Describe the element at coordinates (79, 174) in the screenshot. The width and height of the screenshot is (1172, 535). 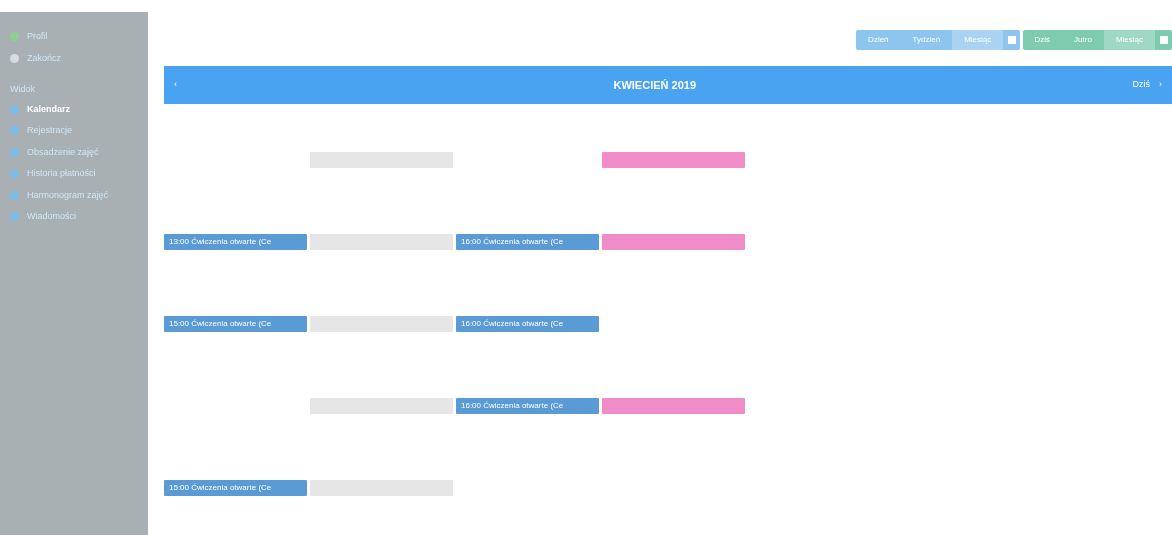
I see `sidebar-item: Historia płatności` at that location.